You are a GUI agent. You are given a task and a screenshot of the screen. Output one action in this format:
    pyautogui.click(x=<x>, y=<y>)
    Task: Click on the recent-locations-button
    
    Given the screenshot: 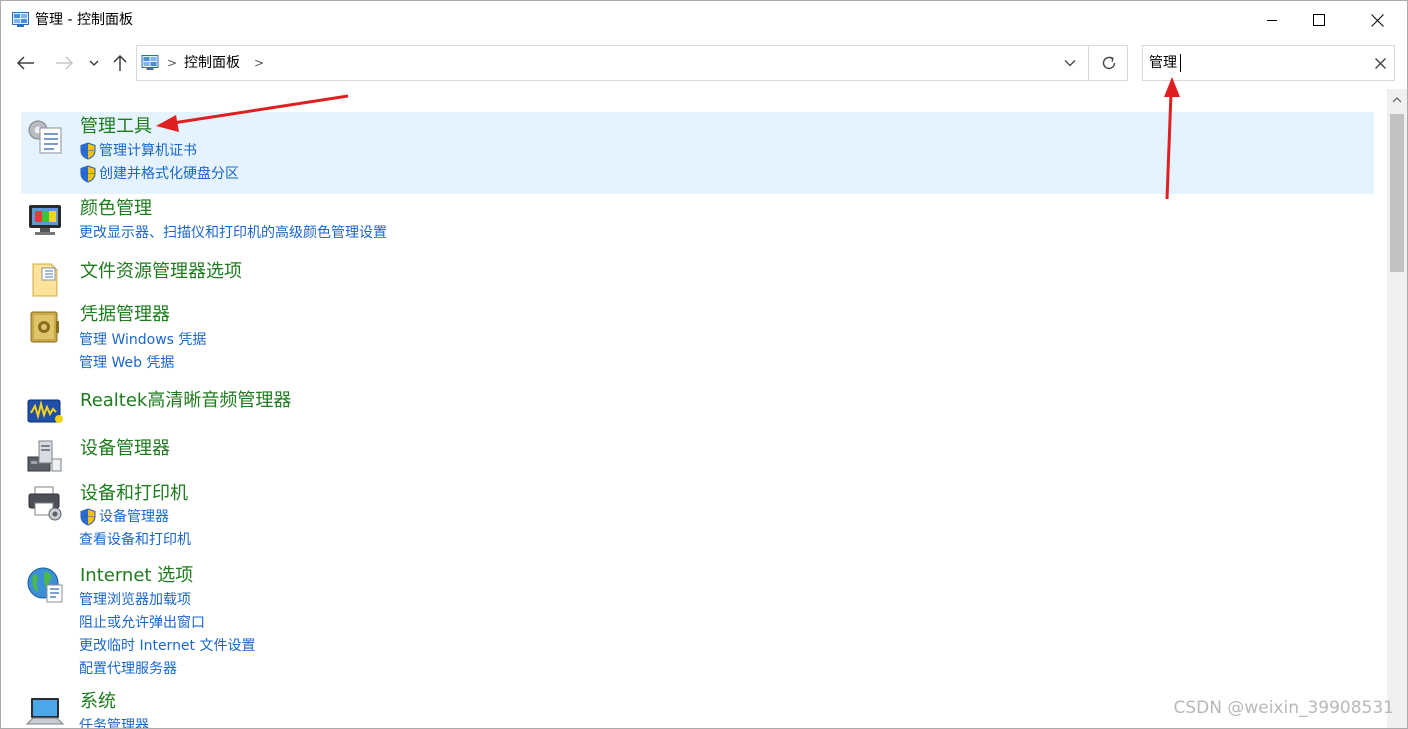 What is the action you would take?
    pyautogui.click(x=94, y=63)
    